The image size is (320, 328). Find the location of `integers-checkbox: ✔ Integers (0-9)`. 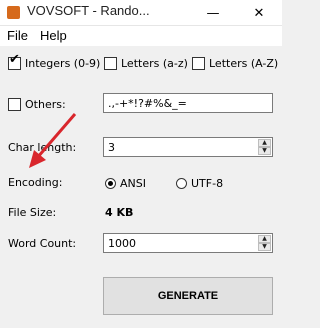

integers-checkbox: ✔ Integers (0-9) is located at coordinates (54, 62).